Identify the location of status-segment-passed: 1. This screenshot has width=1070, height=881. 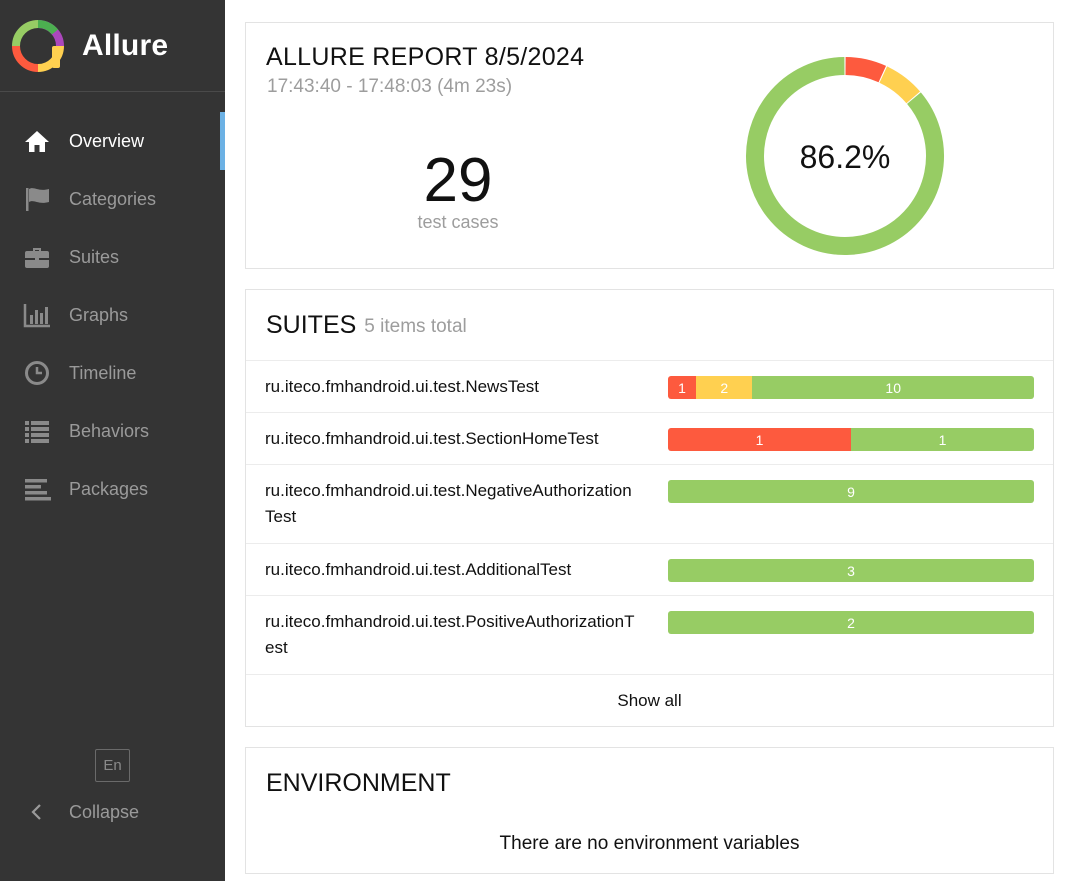
(942, 439).